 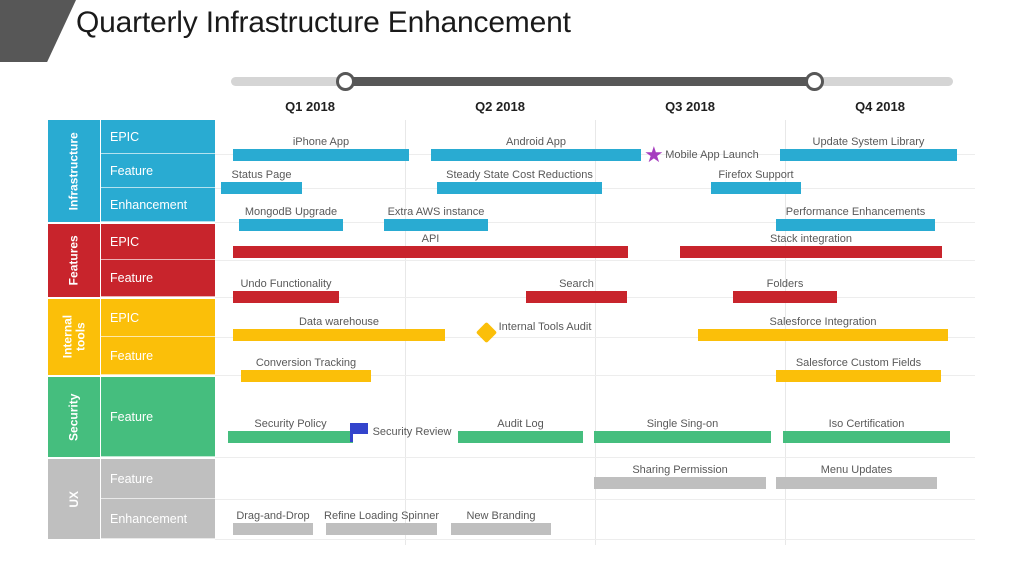 I want to click on task-bar: Firefox Support, so click(x=756, y=181).